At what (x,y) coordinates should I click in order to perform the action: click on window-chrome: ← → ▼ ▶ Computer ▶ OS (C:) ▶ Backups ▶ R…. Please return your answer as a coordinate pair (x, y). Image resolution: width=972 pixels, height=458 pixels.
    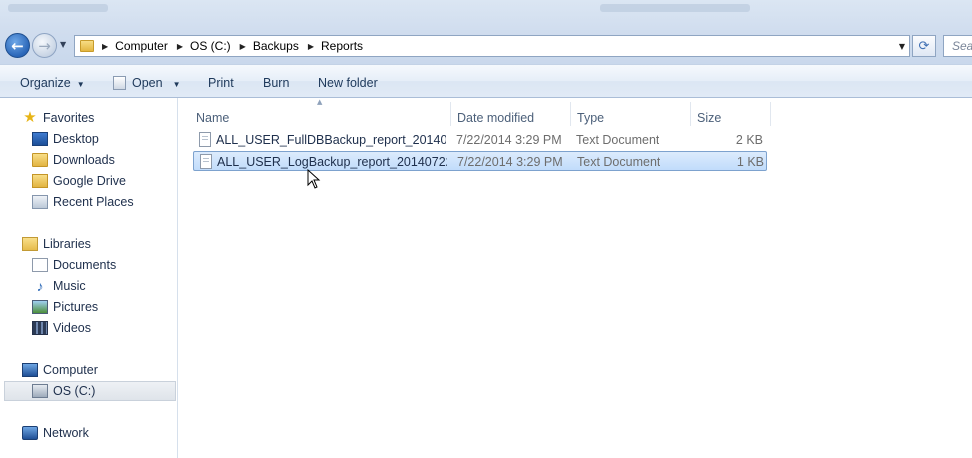
    Looking at the image, I should click on (486, 32).